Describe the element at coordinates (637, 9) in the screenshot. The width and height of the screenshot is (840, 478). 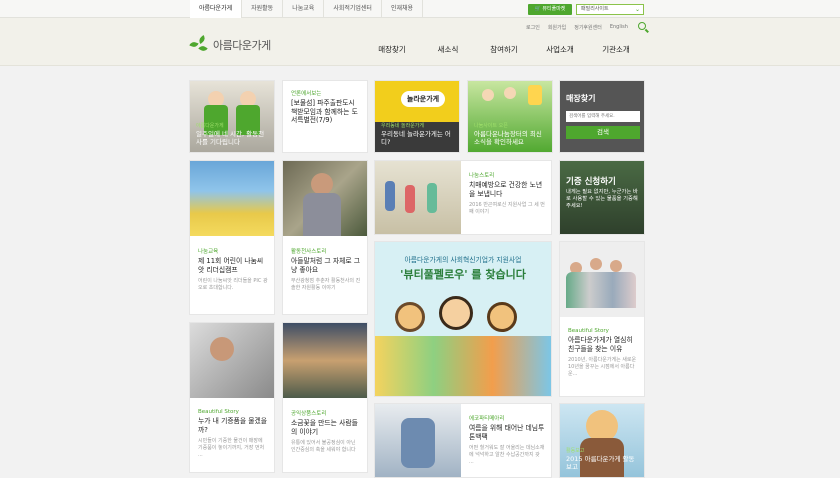
I see `chevron-down-icon: ⌄` at that location.